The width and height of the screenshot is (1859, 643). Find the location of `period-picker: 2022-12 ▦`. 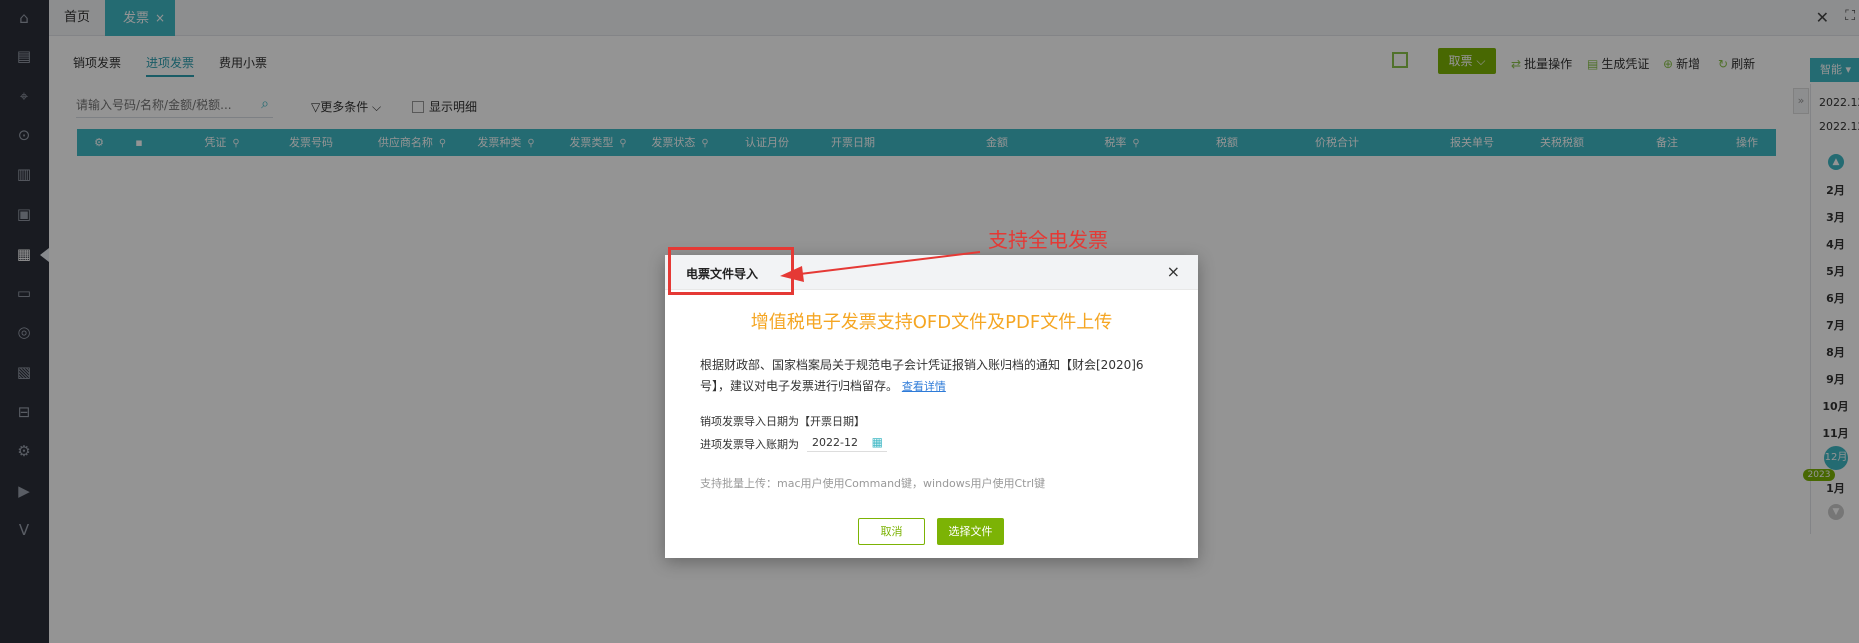

period-picker: 2022-12 ▦ is located at coordinates (847, 442).